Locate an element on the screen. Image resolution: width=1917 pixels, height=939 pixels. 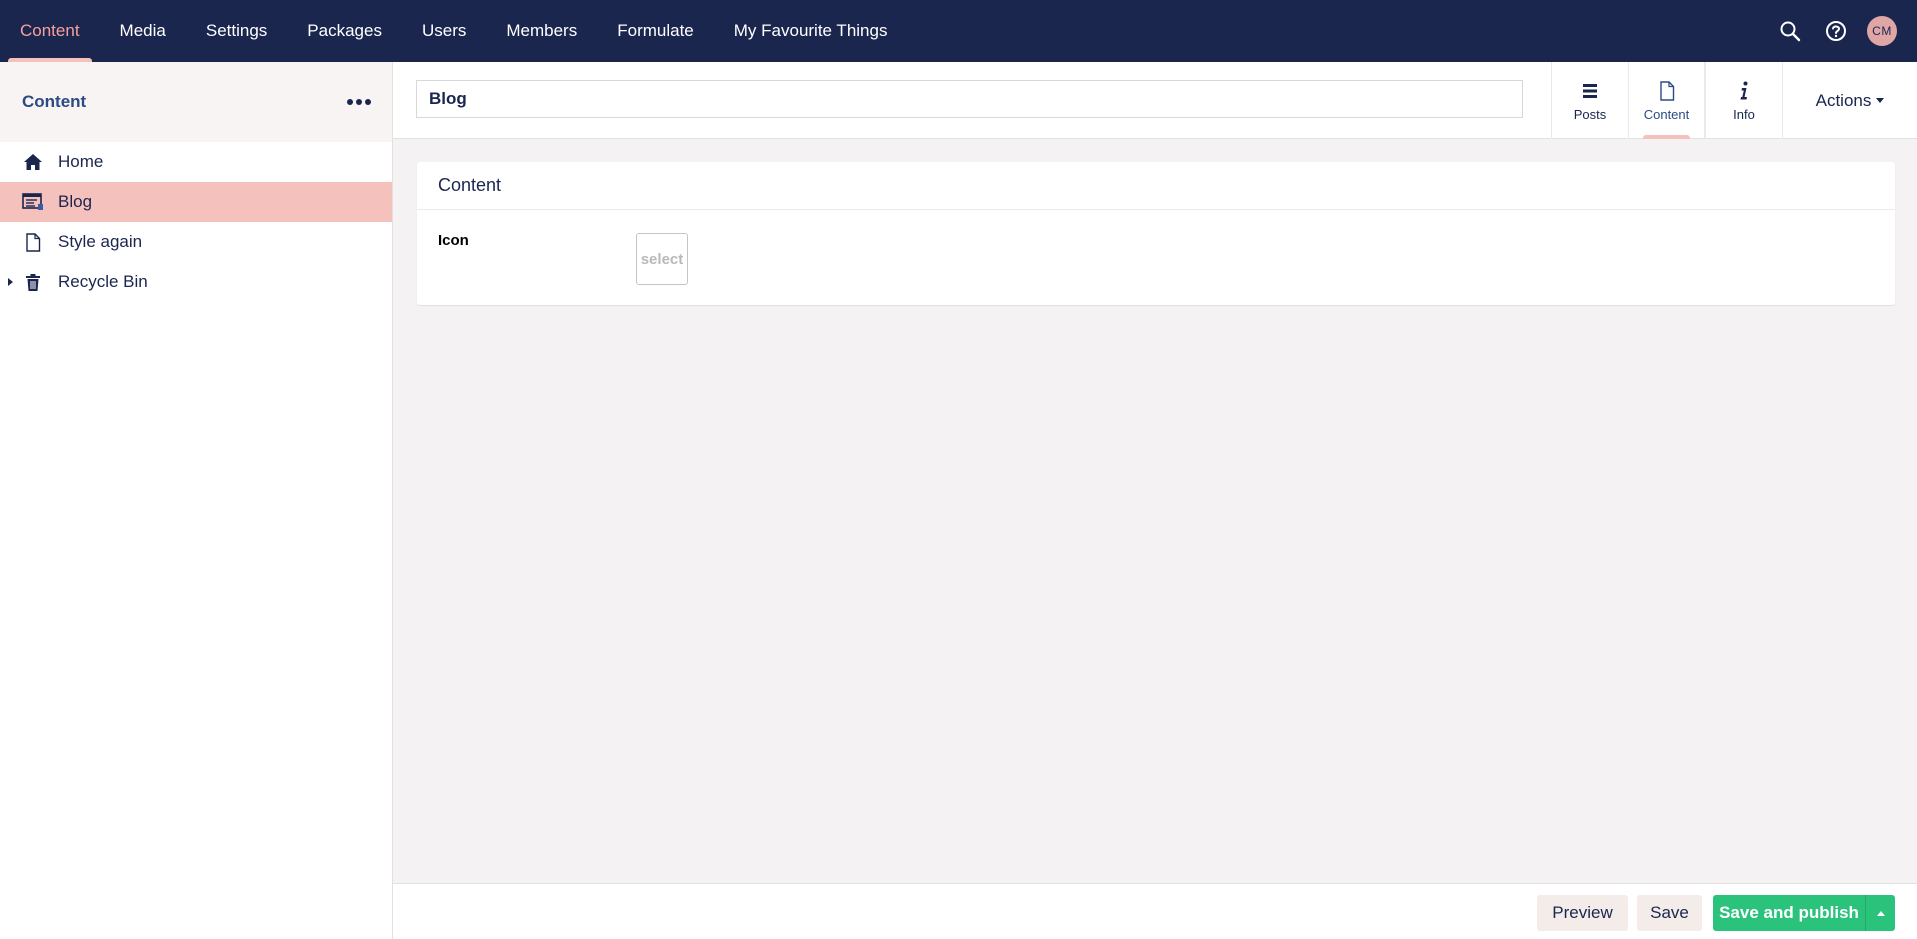
nav-content: Content is located at coordinates (50, 31).